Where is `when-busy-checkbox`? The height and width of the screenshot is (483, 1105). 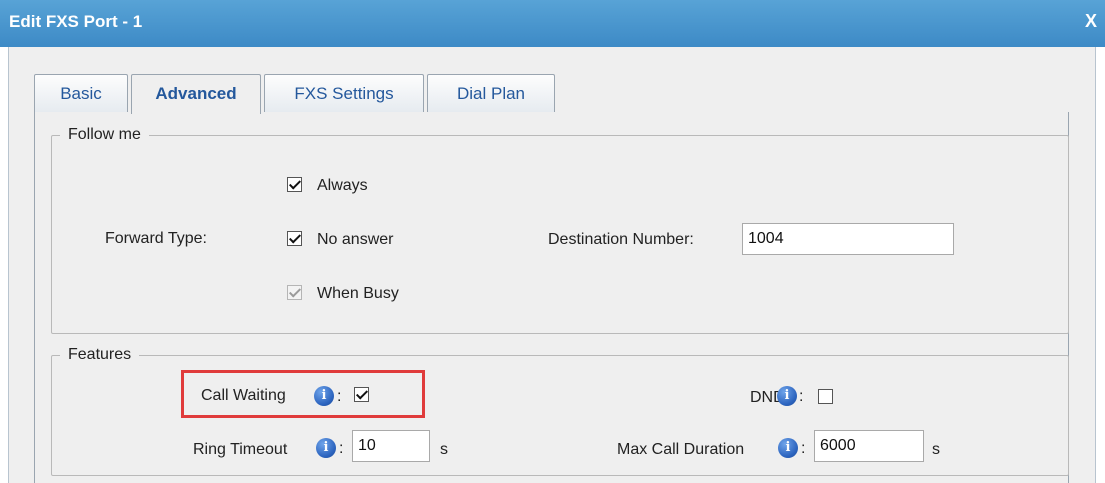 when-busy-checkbox is located at coordinates (294, 292).